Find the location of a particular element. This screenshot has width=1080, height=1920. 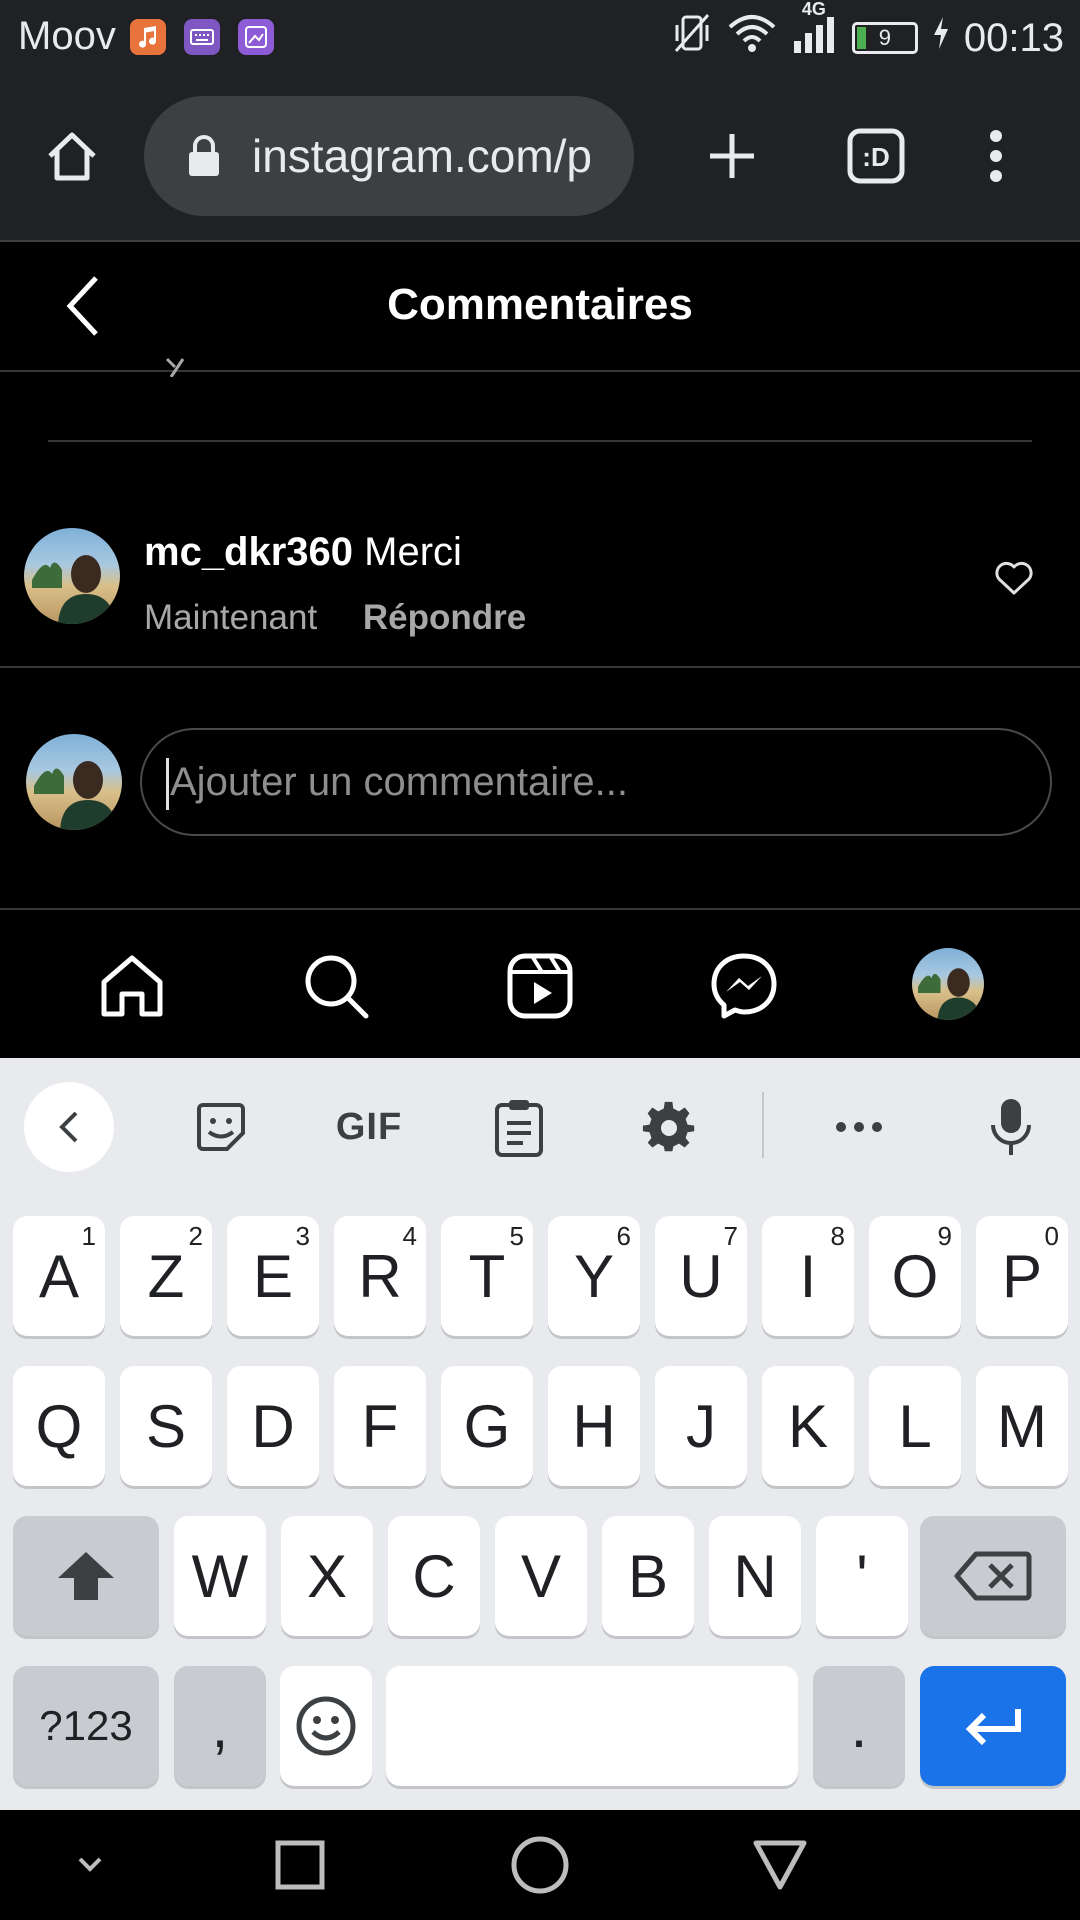

nav-home is located at coordinates (132, 986).